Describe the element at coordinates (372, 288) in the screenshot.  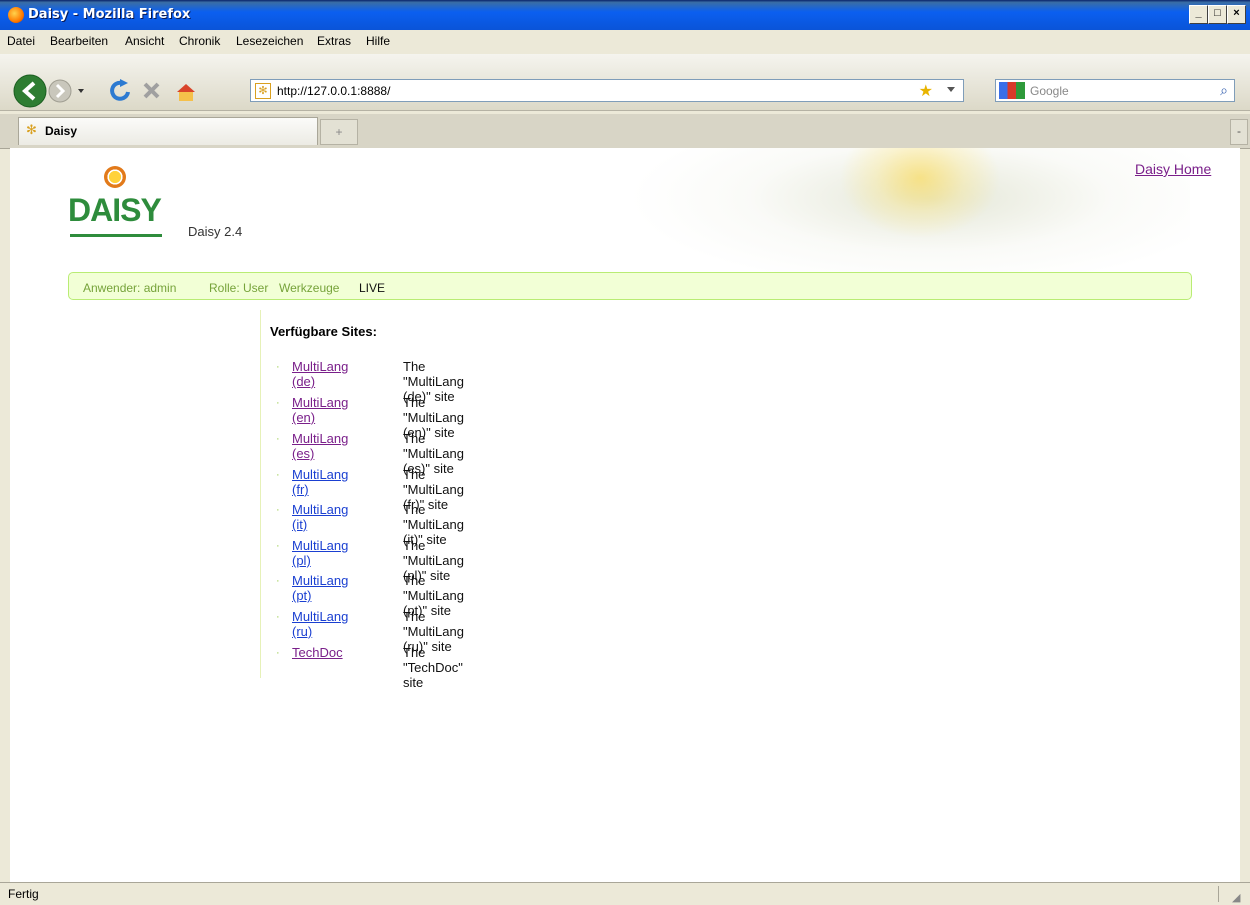
I see `live-mode-label: LIVE` at that location.